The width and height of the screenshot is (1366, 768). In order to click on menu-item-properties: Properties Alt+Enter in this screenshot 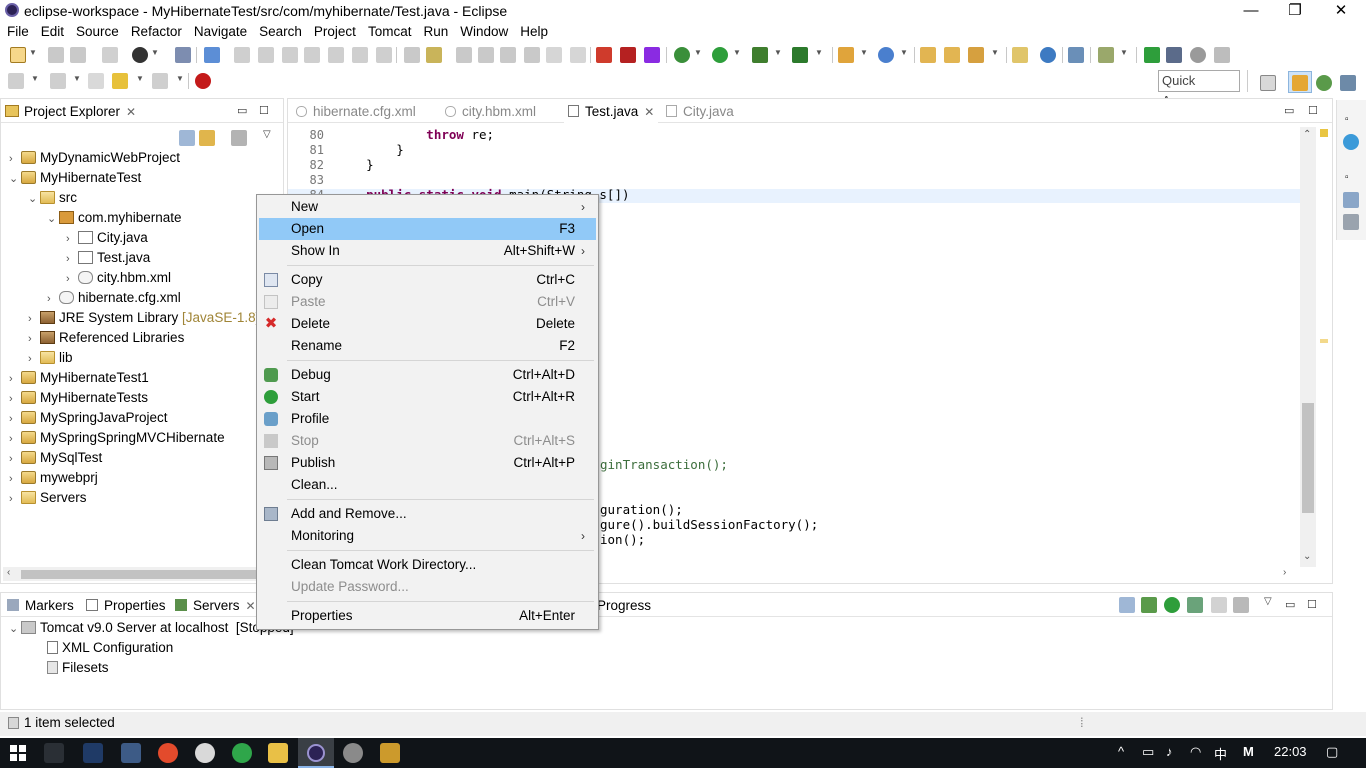, I will do `click(427, 616)`.